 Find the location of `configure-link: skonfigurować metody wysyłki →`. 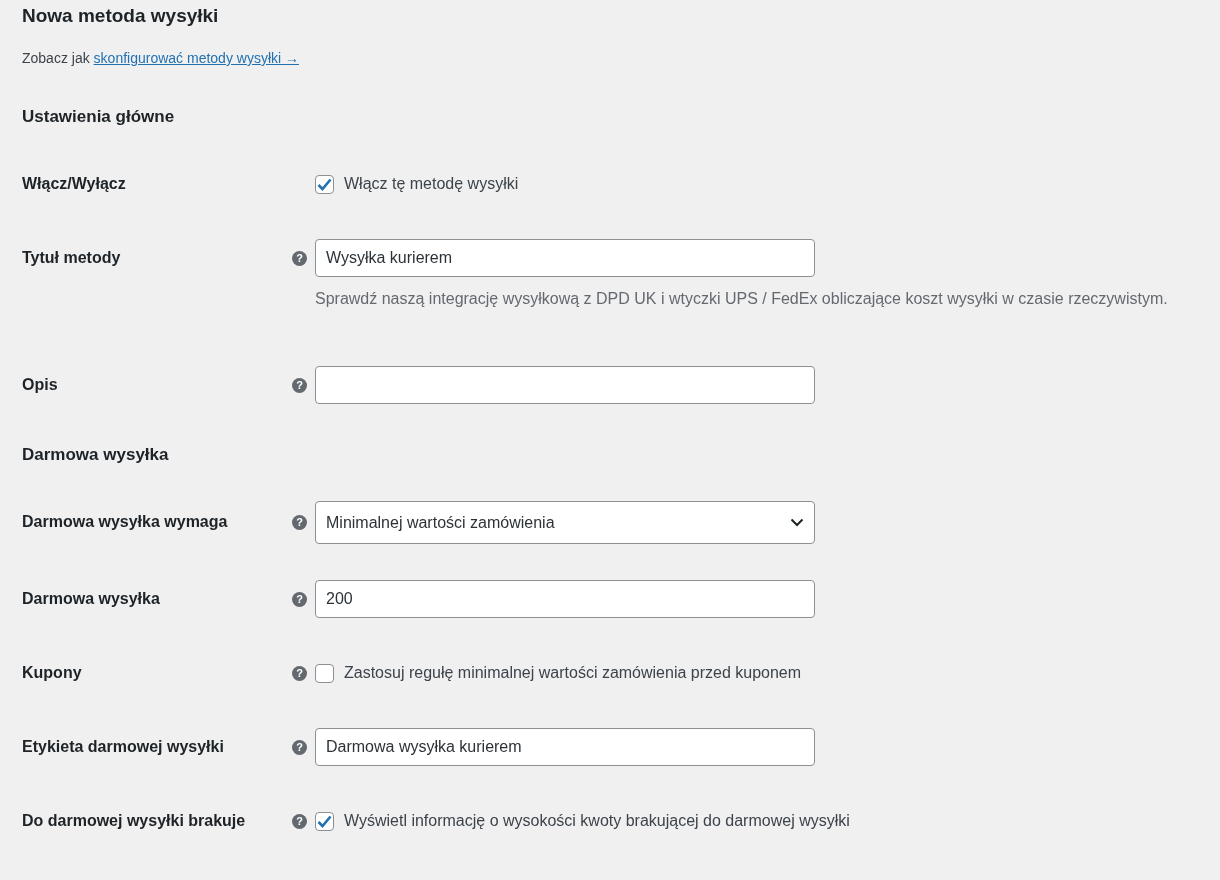

configure-link: skonfigurować metody wysyłki → is located at coordinates (196, 58).